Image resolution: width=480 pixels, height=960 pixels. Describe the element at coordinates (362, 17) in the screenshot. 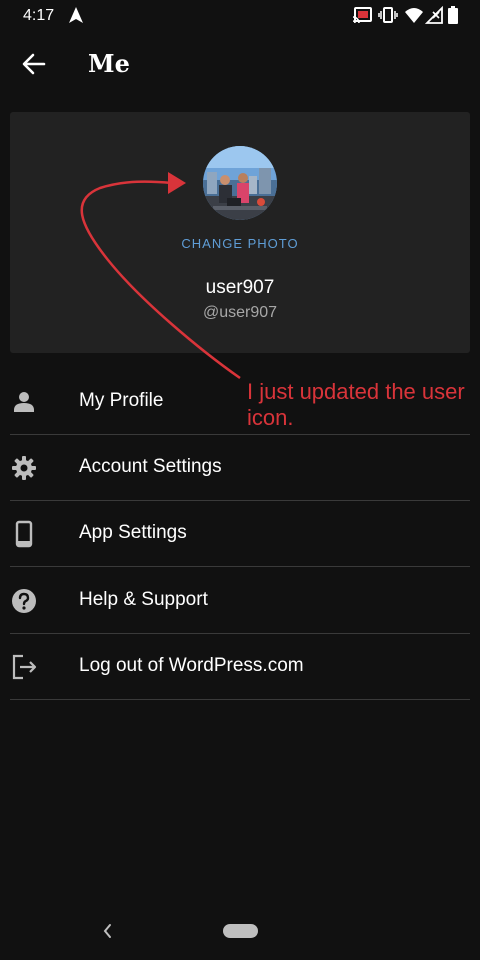

I see `cast-icon` at that location.